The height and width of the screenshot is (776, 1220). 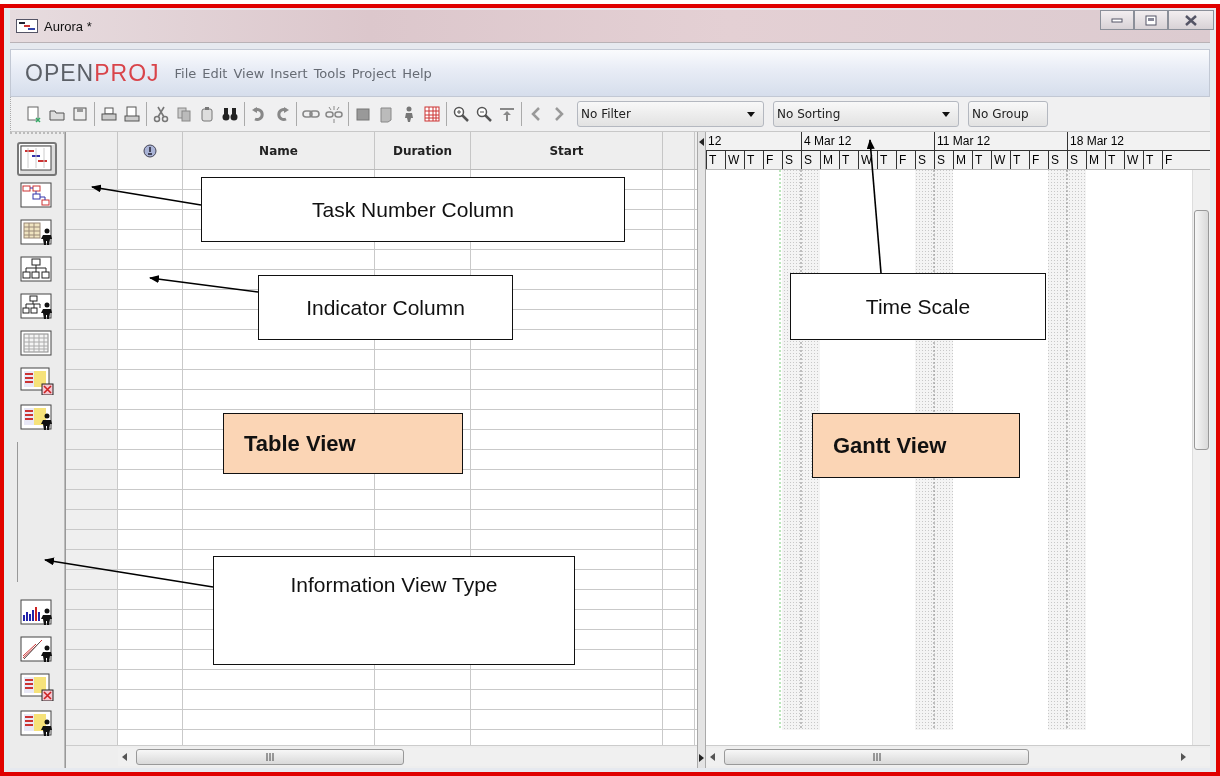 What do you see at coordinates (1117, 20) in the screenshot?
I see `minimize-button` at bounding box center [1117, 20].